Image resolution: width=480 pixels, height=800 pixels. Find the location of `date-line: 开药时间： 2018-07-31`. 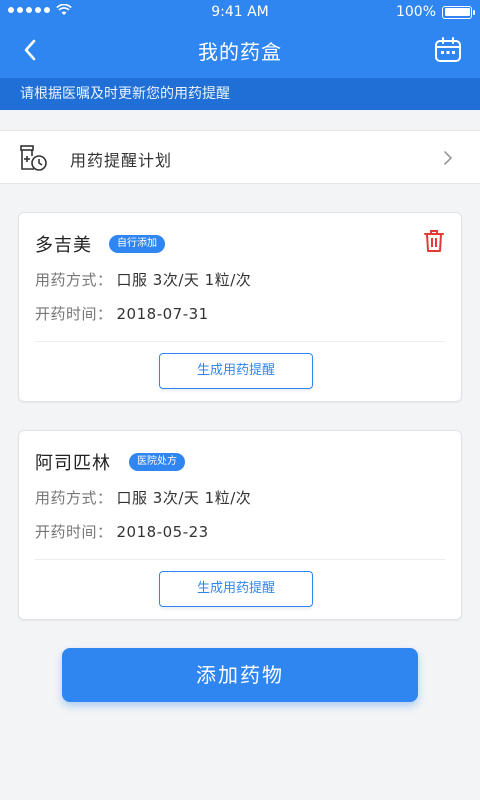

date-line: 开药时间： 2018-07-31 is located at coordinates (122, 313).